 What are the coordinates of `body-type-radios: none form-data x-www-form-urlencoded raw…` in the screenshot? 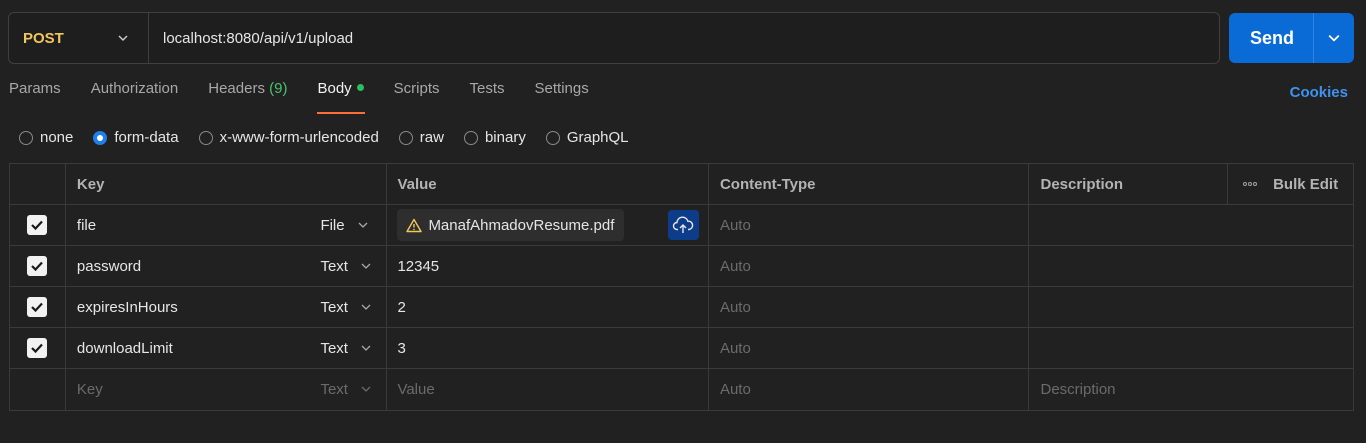 It's located at (334, 137).